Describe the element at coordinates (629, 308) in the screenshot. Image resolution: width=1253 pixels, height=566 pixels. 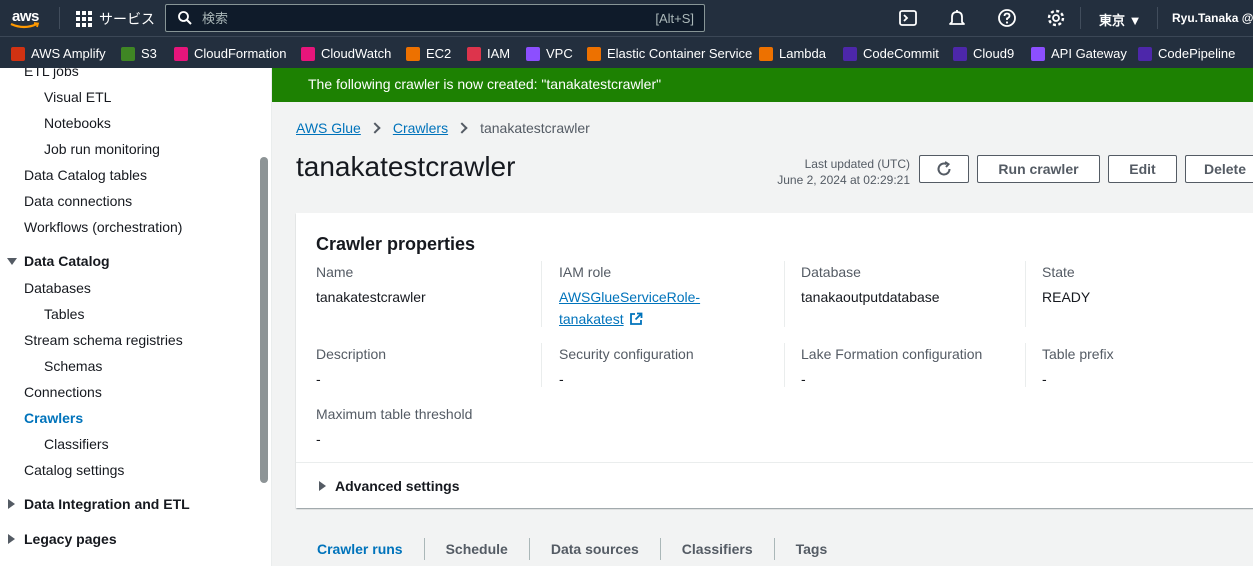
I see `iam-role-link: AWSGlueServiceRole- tanakatest` at that location.